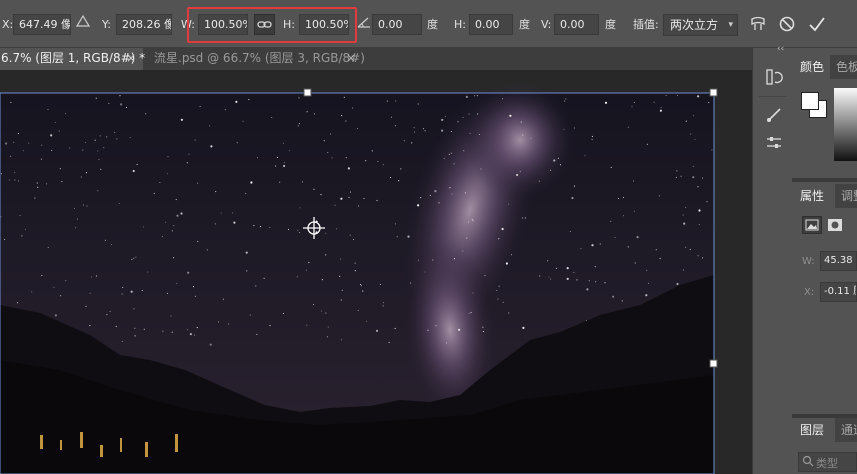 This screenshot has width=857, height=474. I want to click on hskew-label: H:, so click(460, 24).